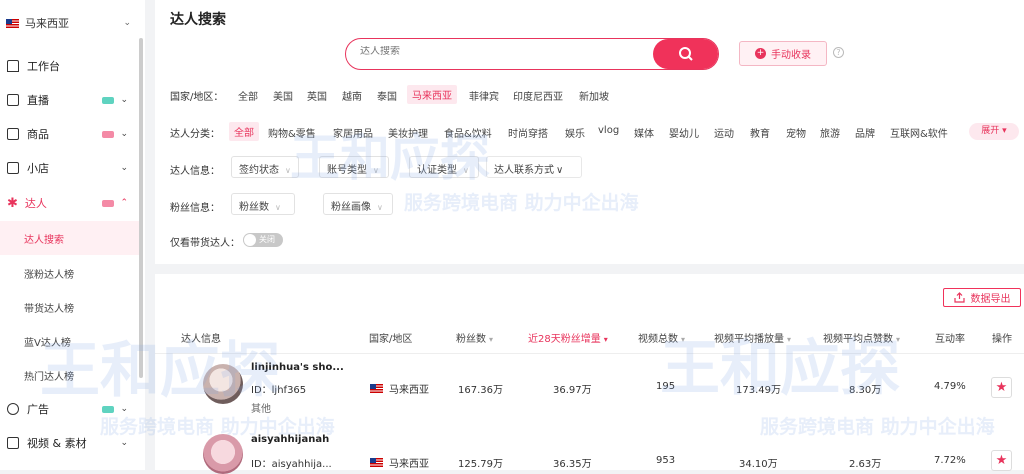 The width and height of the screenshot is (1024, 474). Describe the element at coordinates (352, 95) in the screenshot. I see `region-chip: 越南` at that location.